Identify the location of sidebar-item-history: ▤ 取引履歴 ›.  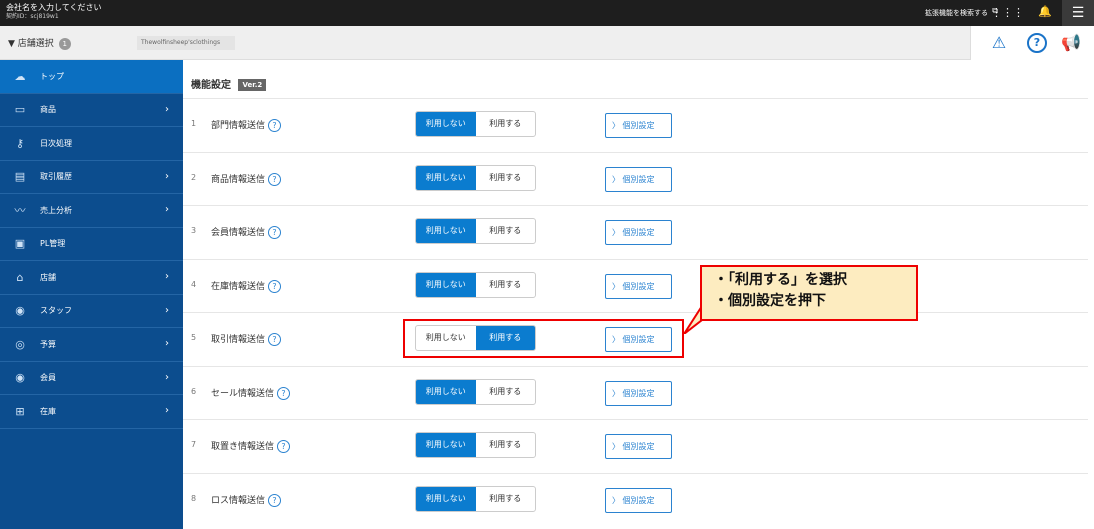
(91, 177).